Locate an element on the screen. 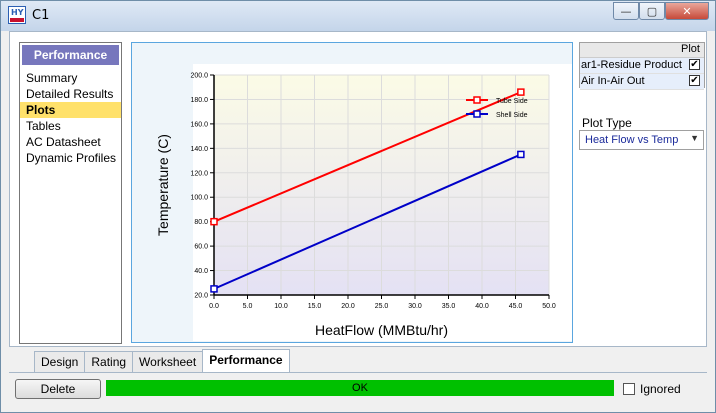 This screenshot has height=413, width=716. y-tick-label: 160.0 is located at coordinates (199, 124).